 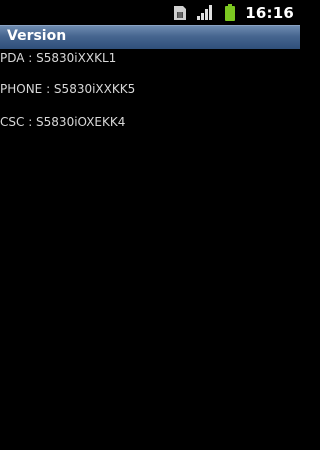 What do you see at coordinates (180, 12) in the screenshot?
I see `sim-card-icon` at bounding box center [180, 12].